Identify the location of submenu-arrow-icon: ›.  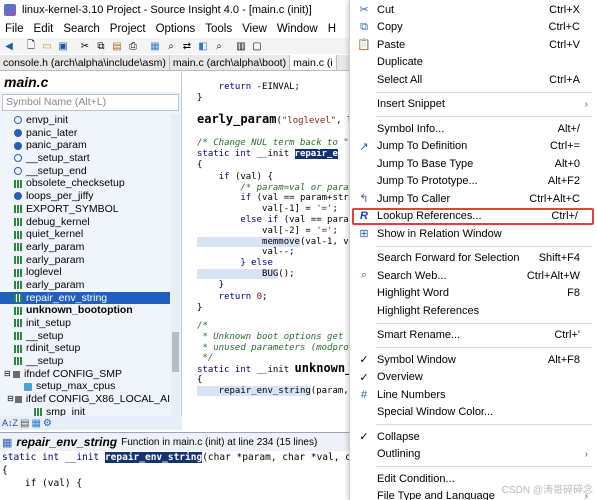
(586, 104).